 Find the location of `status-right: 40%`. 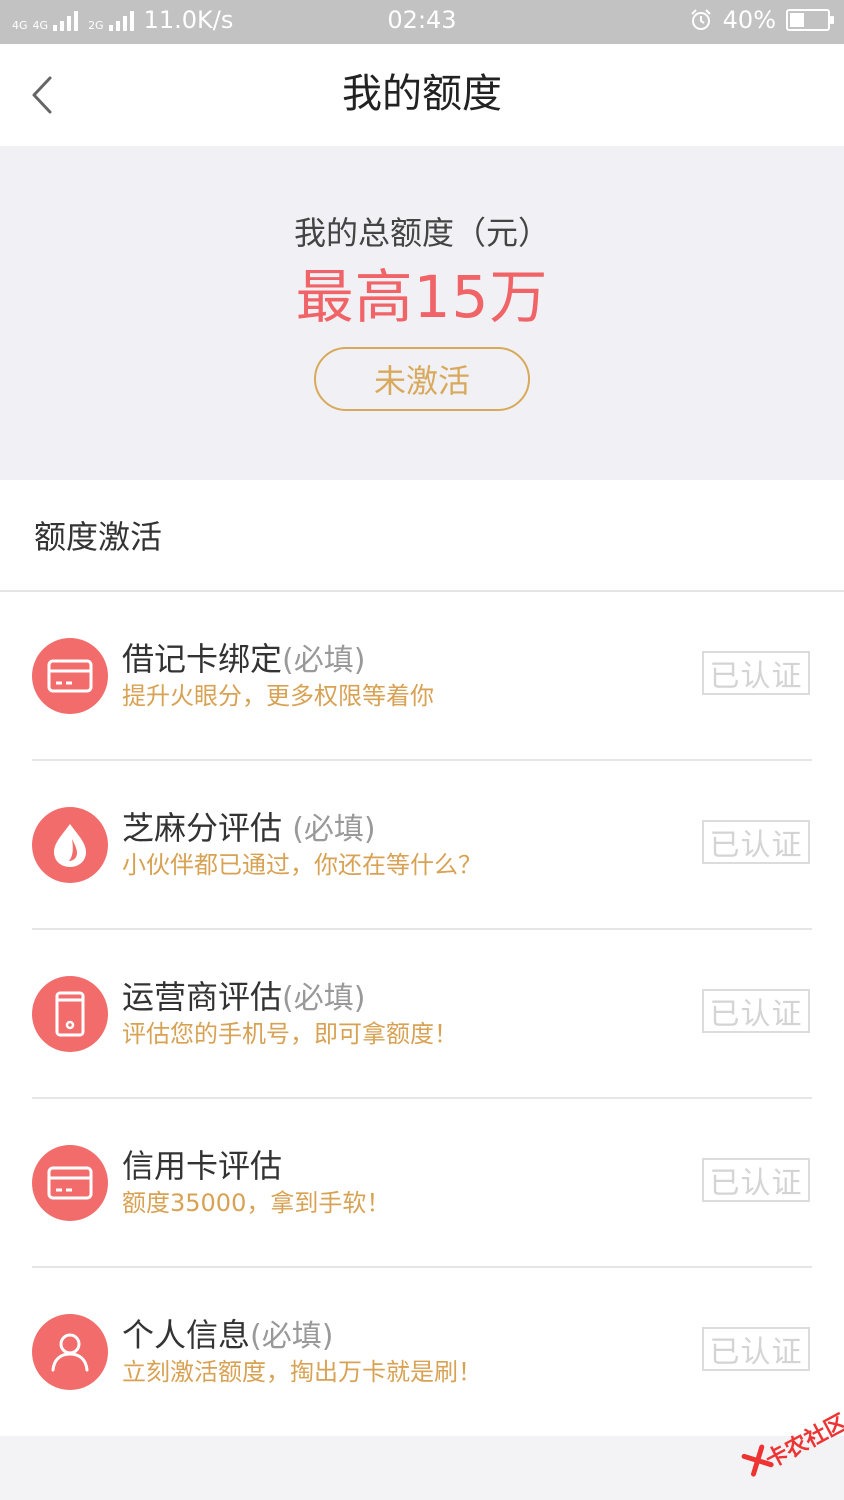

status-right: 40% is located at coordinates (761, 20).